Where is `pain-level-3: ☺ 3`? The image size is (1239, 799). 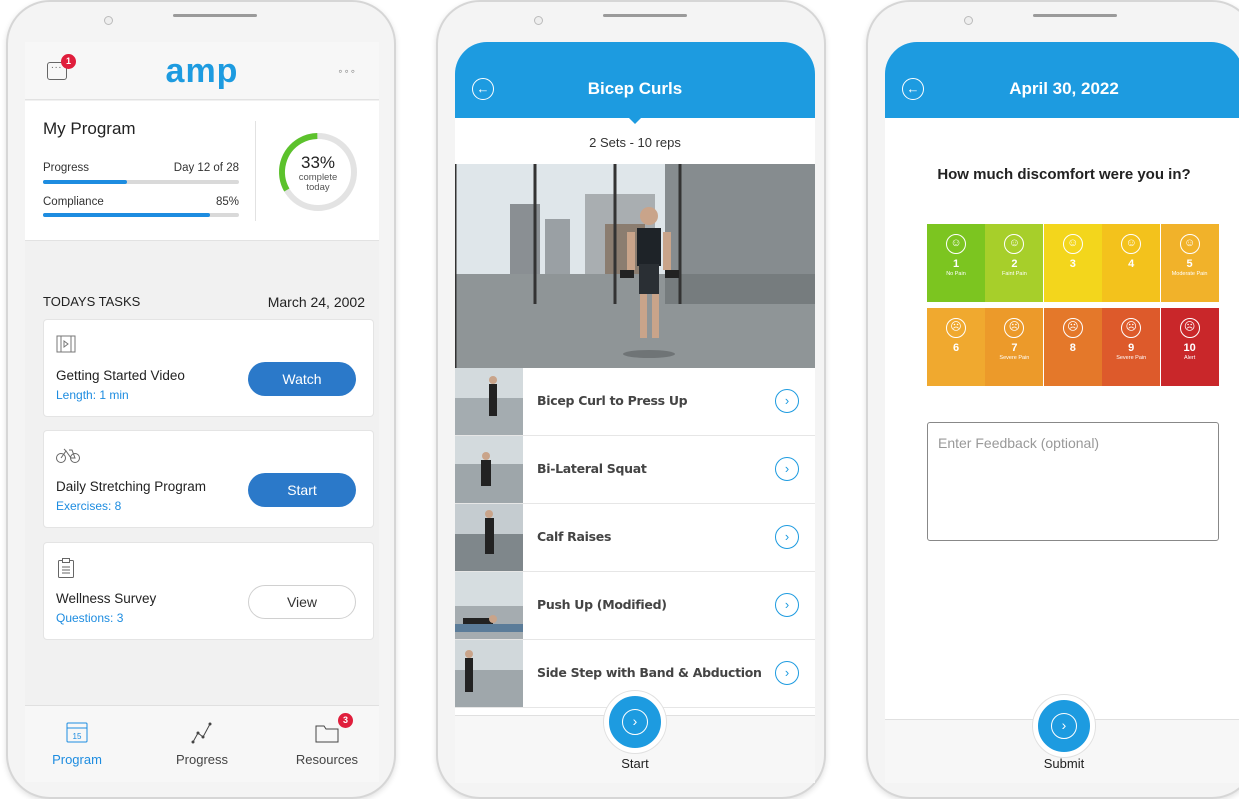
pain-level-3: ☺ 3 is located at coordinates (1072, 263).